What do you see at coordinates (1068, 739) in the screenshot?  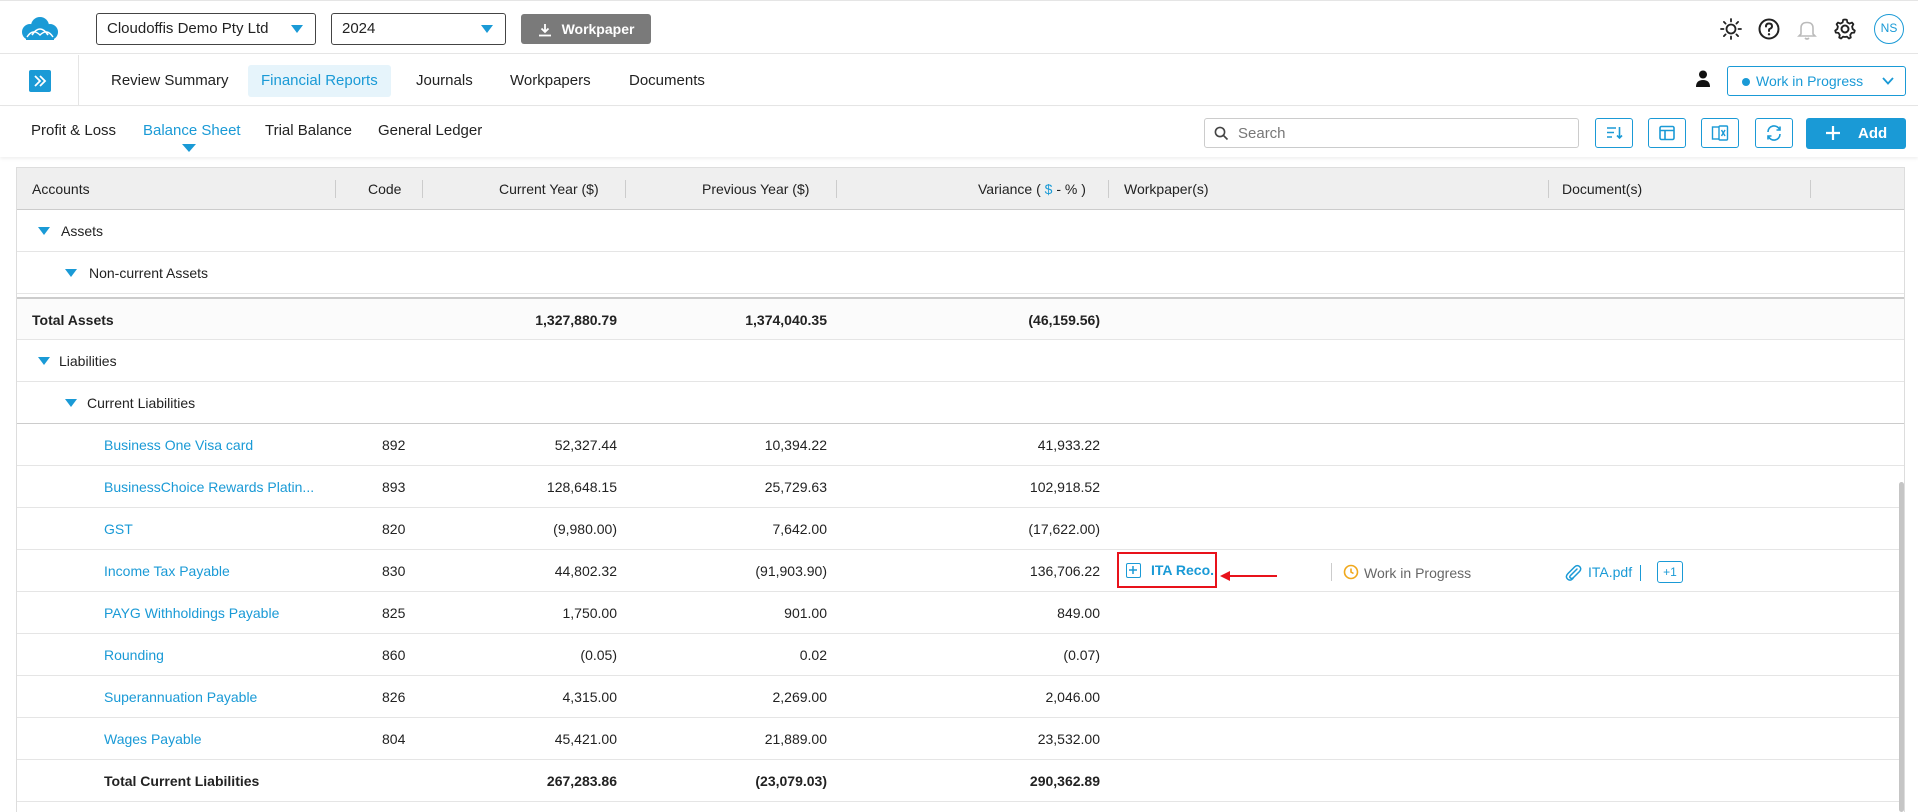 I see `variance-value: 23,532.00` at bounding box center [1068, 739].